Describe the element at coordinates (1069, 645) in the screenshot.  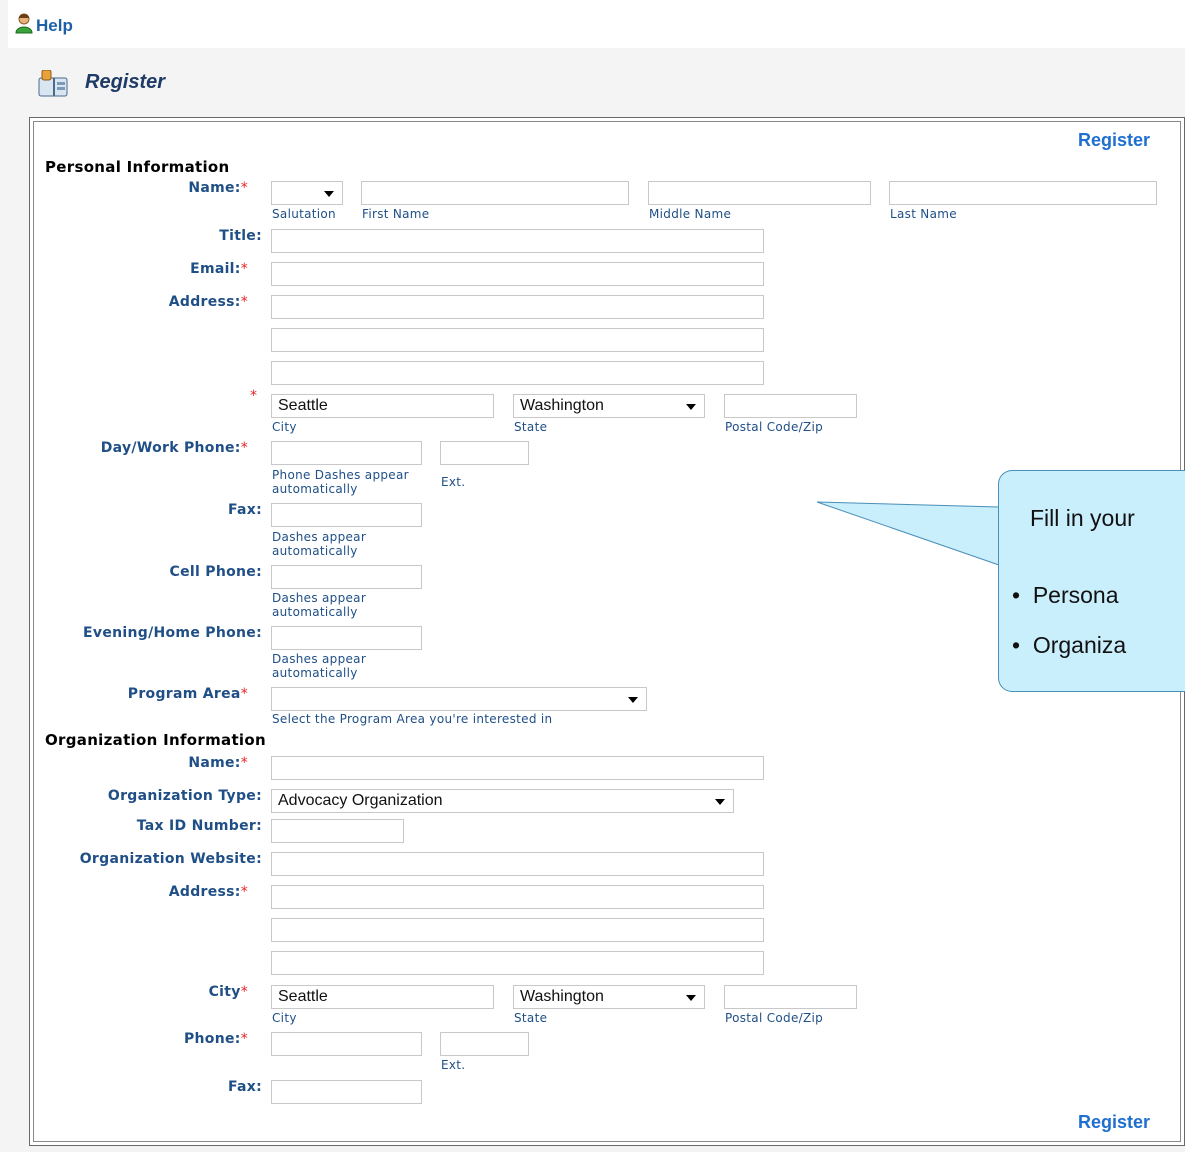
I see `callout-bullet-2: • Organiza` at that location.